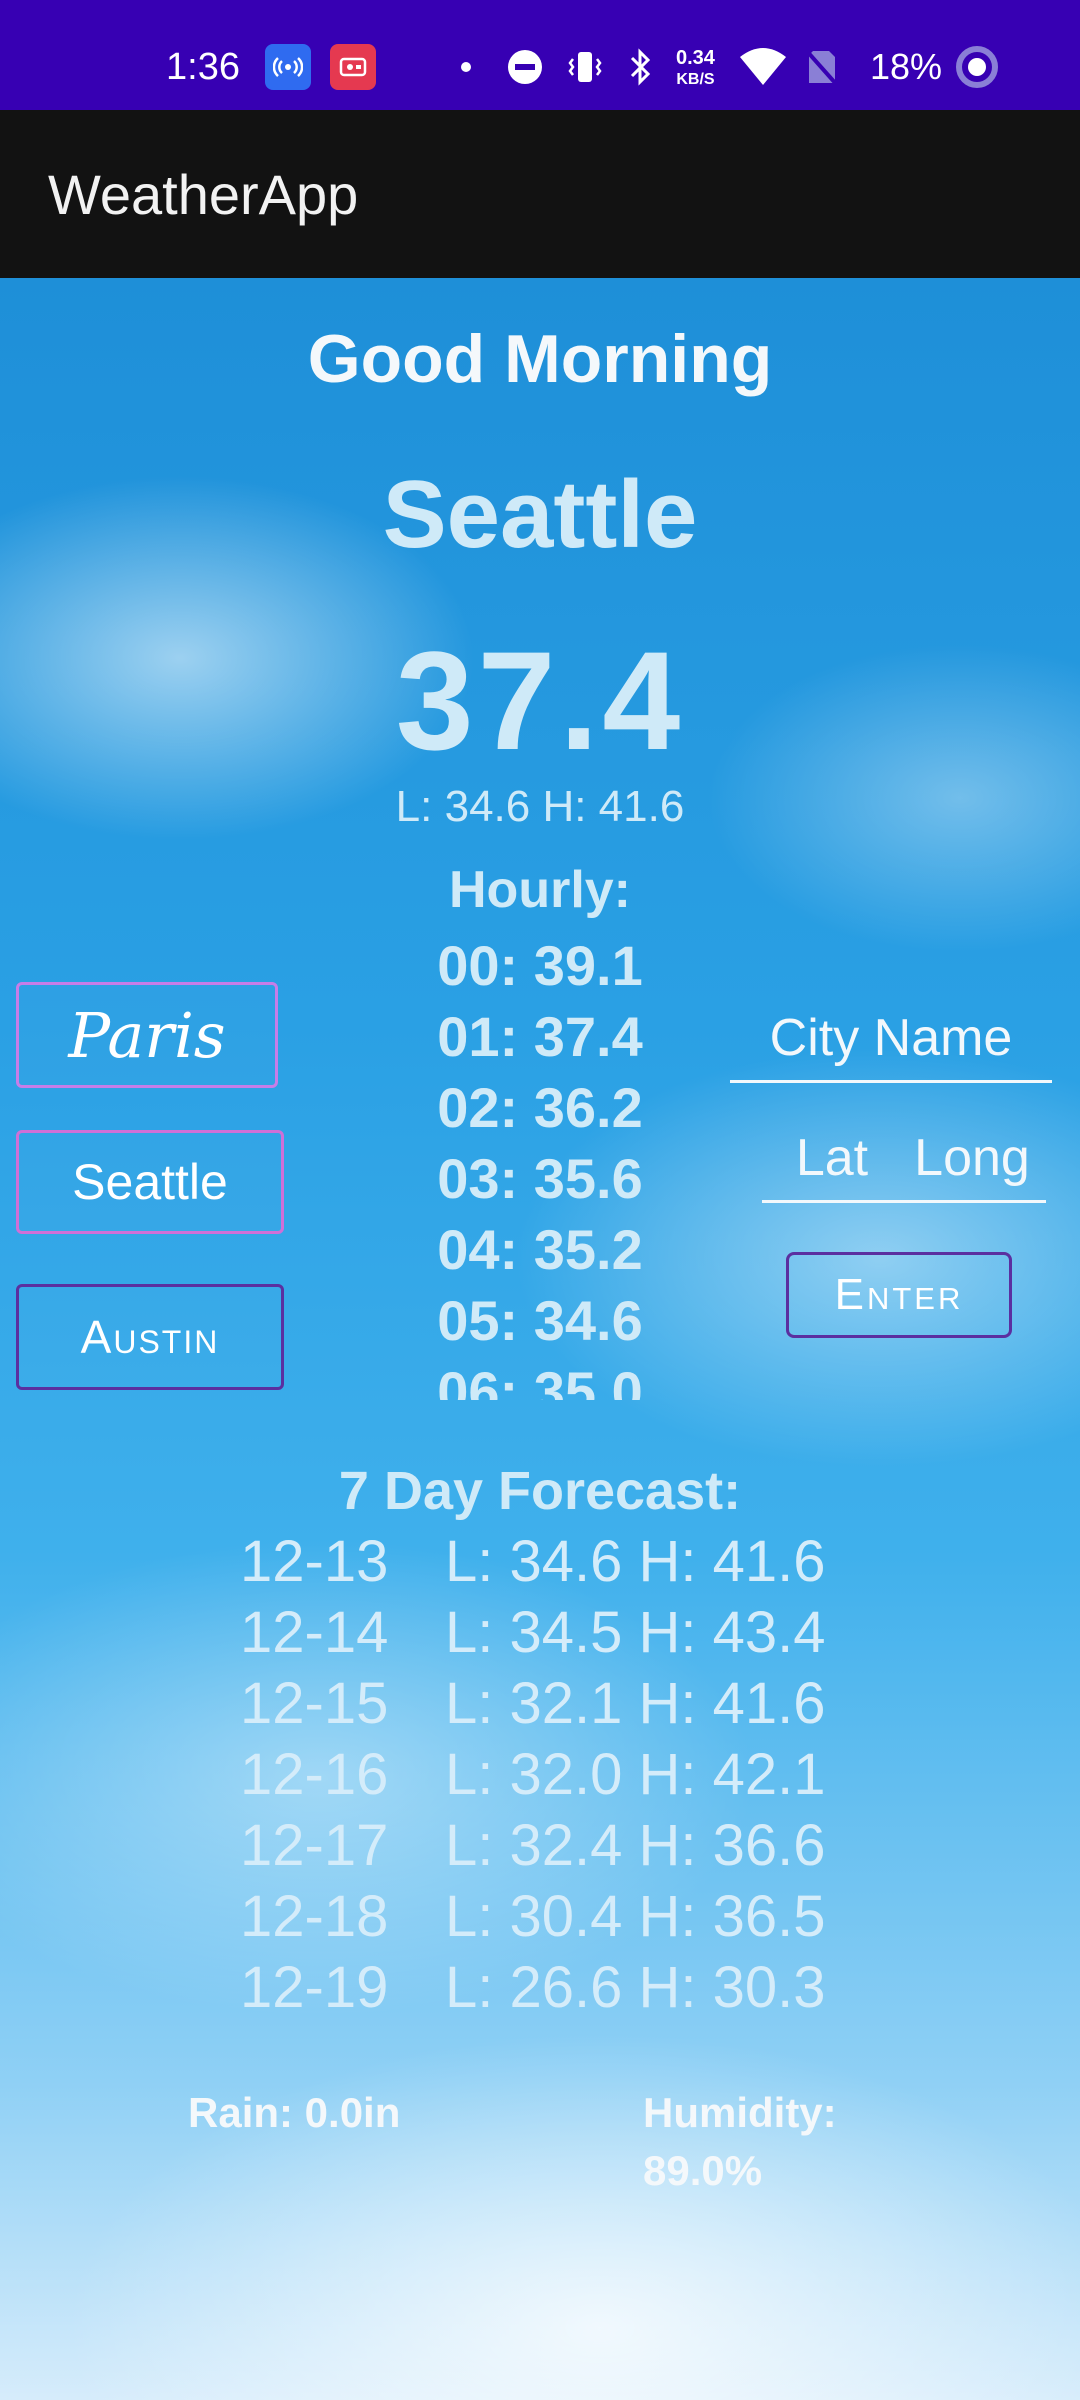  I want to click on current-temperature: 37.4, so click(540, 700).